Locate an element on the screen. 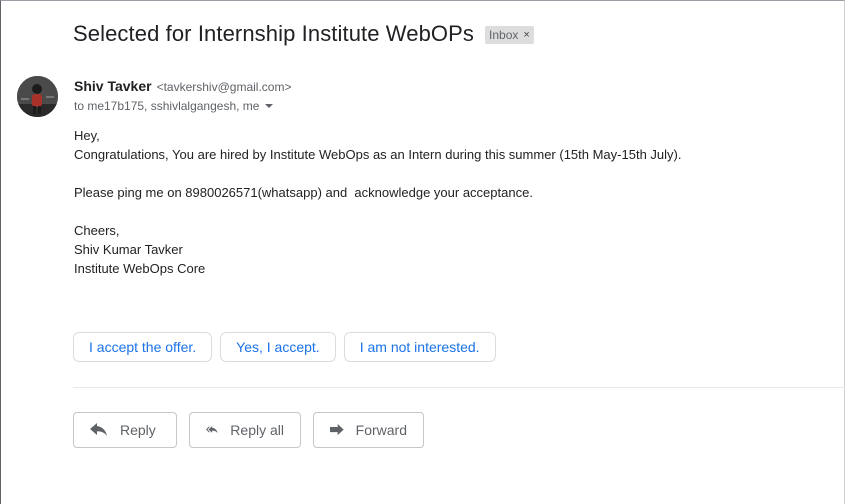 The height and width of the screenshot is (504, 845). reply-label: Reply is located at coordinates (138, 430).